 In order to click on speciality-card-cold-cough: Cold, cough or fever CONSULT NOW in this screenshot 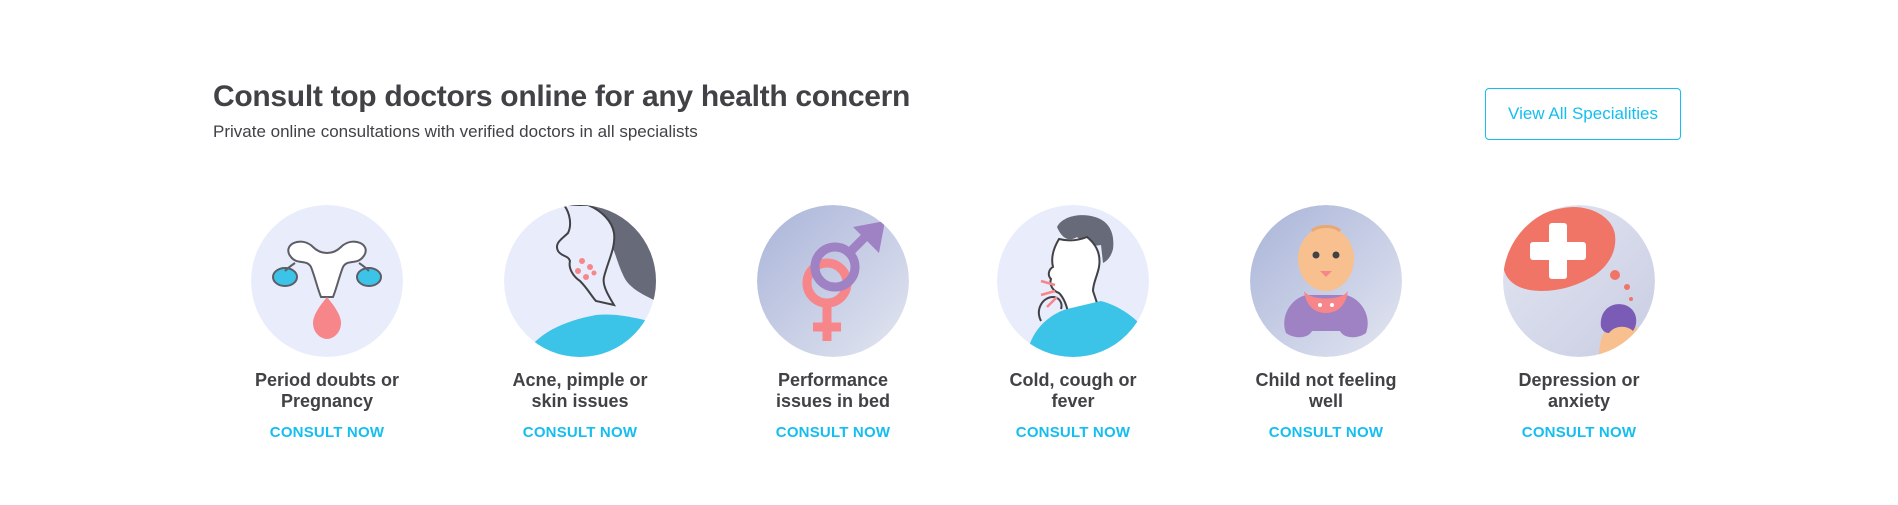, I will do `click(1073, 323)`.